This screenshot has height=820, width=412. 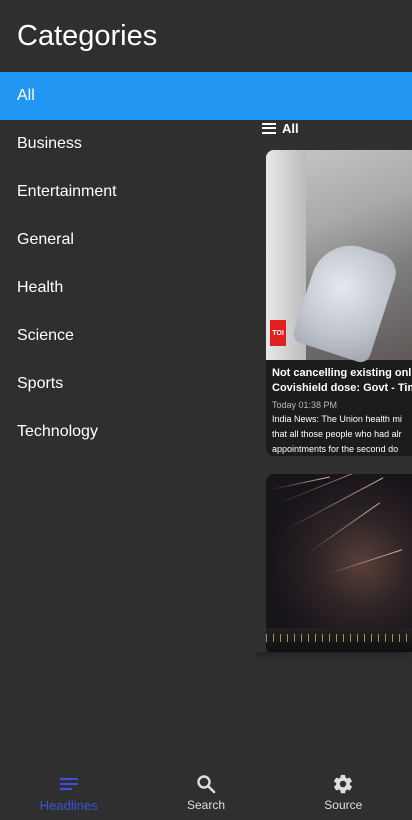 I want to click on news-card, so click(x=339, y=563).